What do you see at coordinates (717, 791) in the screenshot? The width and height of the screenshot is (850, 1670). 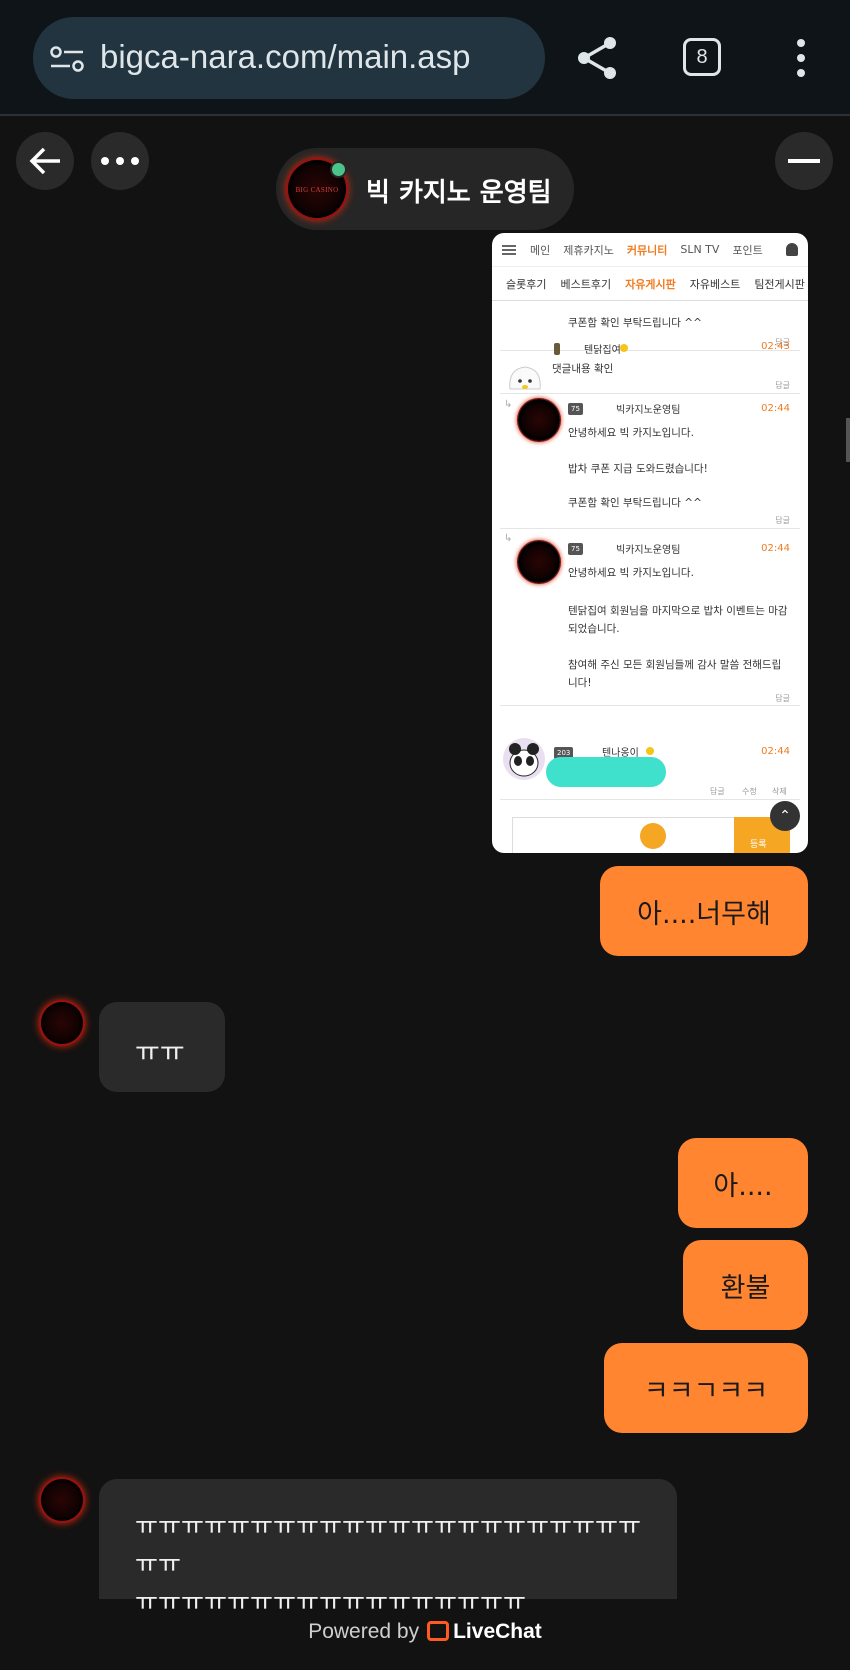 I see `comment-action: 답글` at bounding box center [717, 791].